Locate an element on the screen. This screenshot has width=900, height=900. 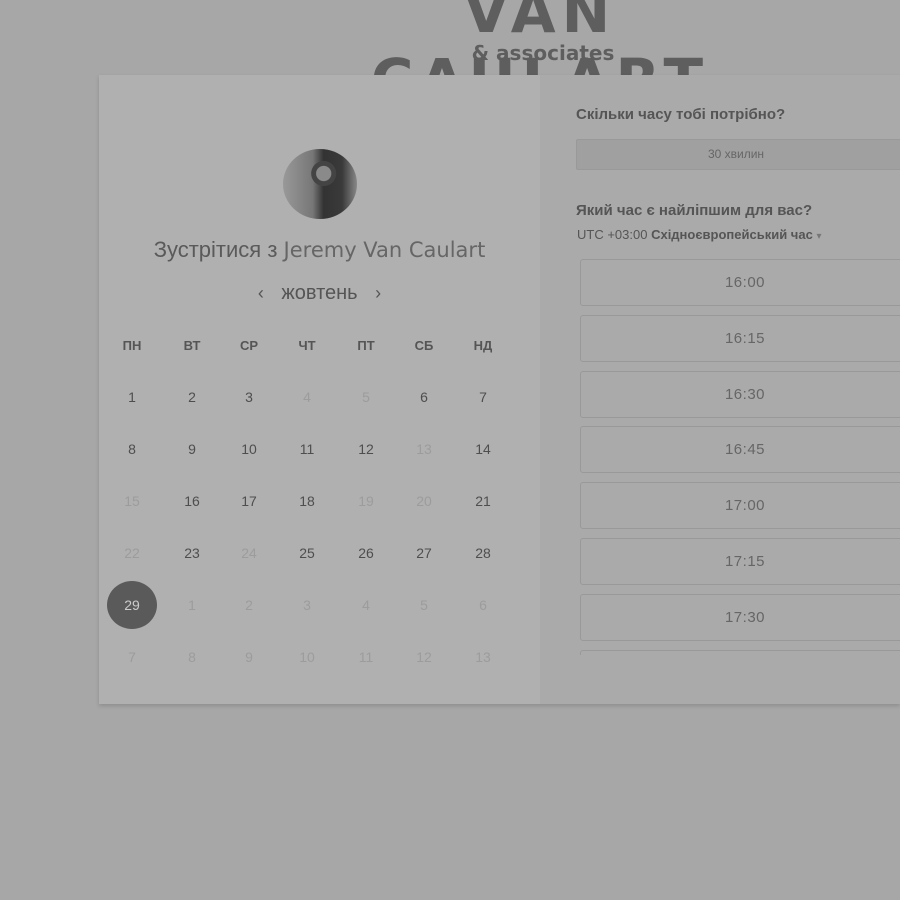
calendar-day: 18 is located at coordinates (307, 501).